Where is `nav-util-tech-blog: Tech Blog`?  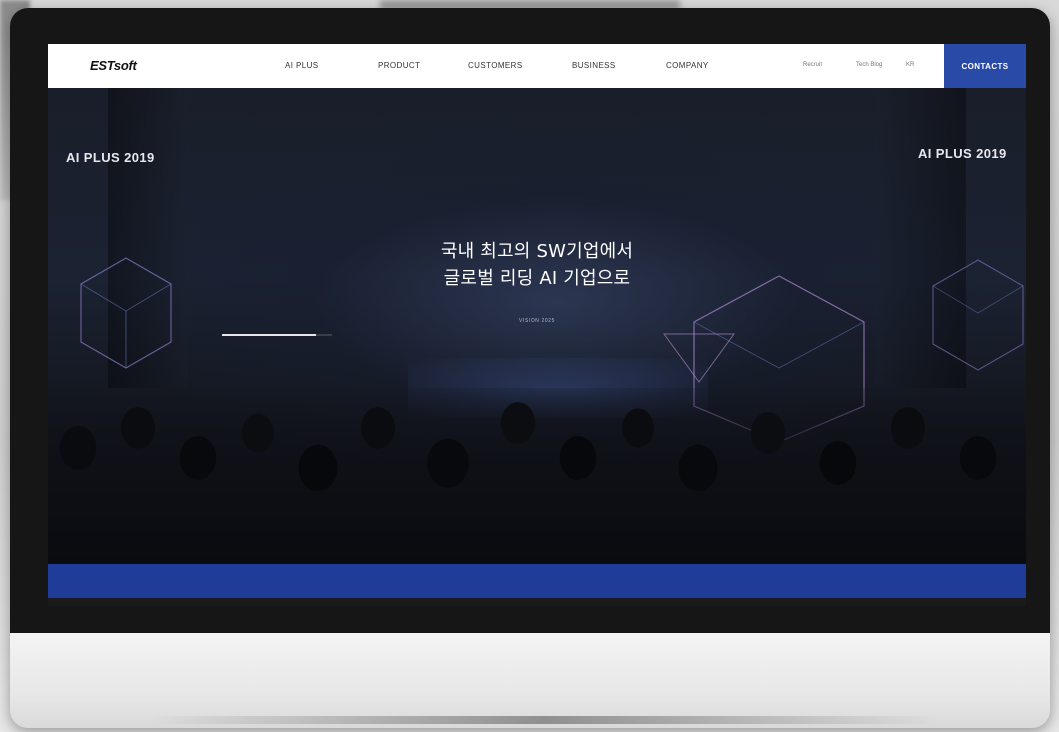
nav-util-tech-blog: Tech Blog is located at coordinates (869, 65).